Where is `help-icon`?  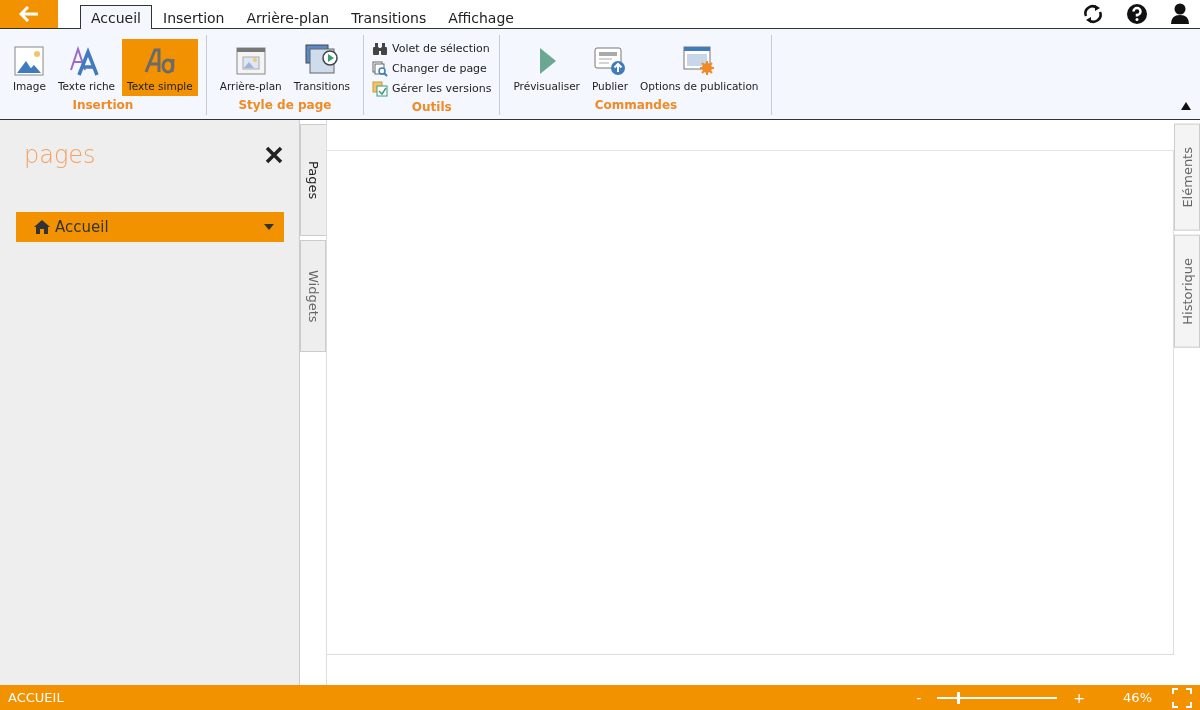 help-icon is located at coordinates (1137, 14).